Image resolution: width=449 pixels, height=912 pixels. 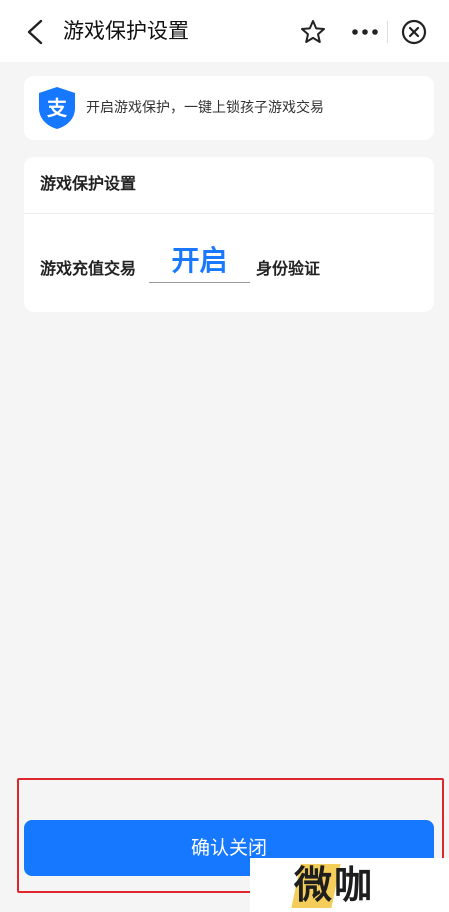 I want to click on card-title: 游戏保护设置, so click(x=88, y=183).